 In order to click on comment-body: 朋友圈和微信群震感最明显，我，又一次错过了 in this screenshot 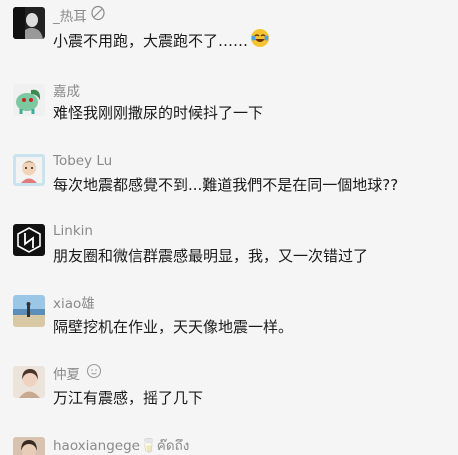, I will do `click(211, 255)`.